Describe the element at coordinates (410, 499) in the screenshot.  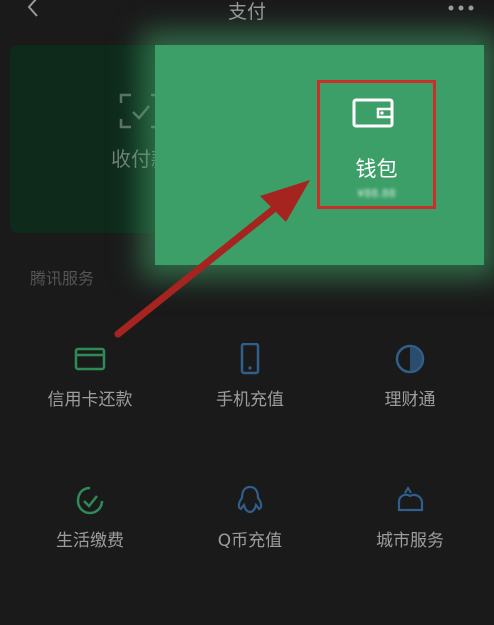
I see `city-icon` at that location.